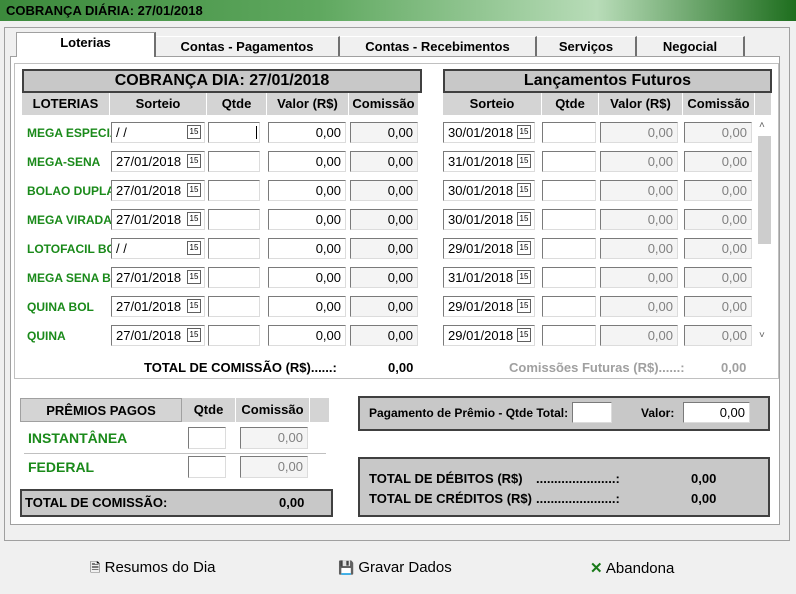 This screenshot has width=796, height=594. What do you see at coordinates (96, 502) in the screenshot?
I see `premios-total-label: TOTAL DE COMISSÃO:` at bounding box center [96, 502].